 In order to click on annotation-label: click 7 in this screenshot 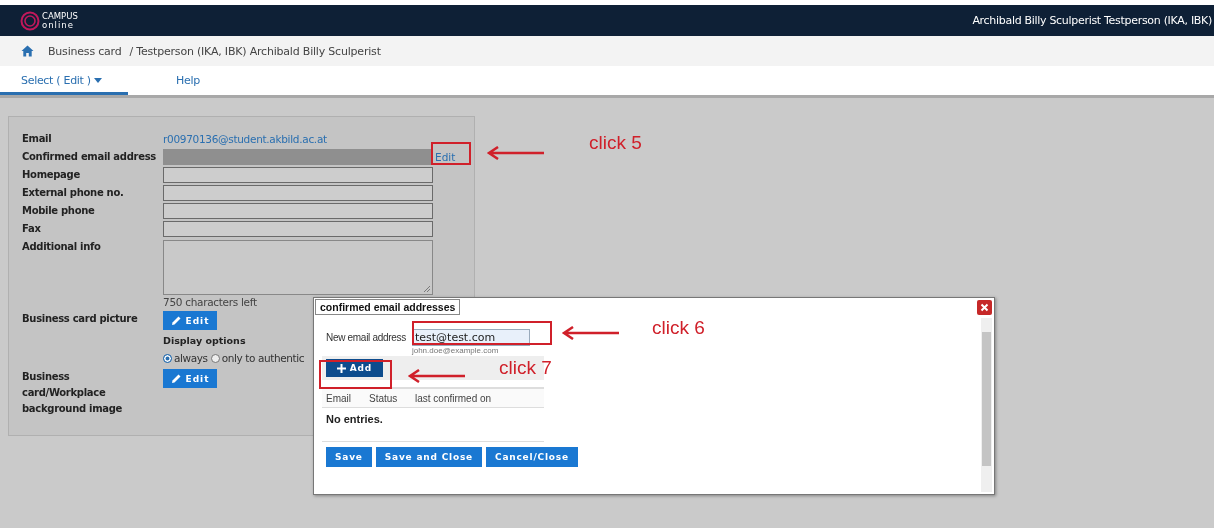, I will do `click(525, 368)`.